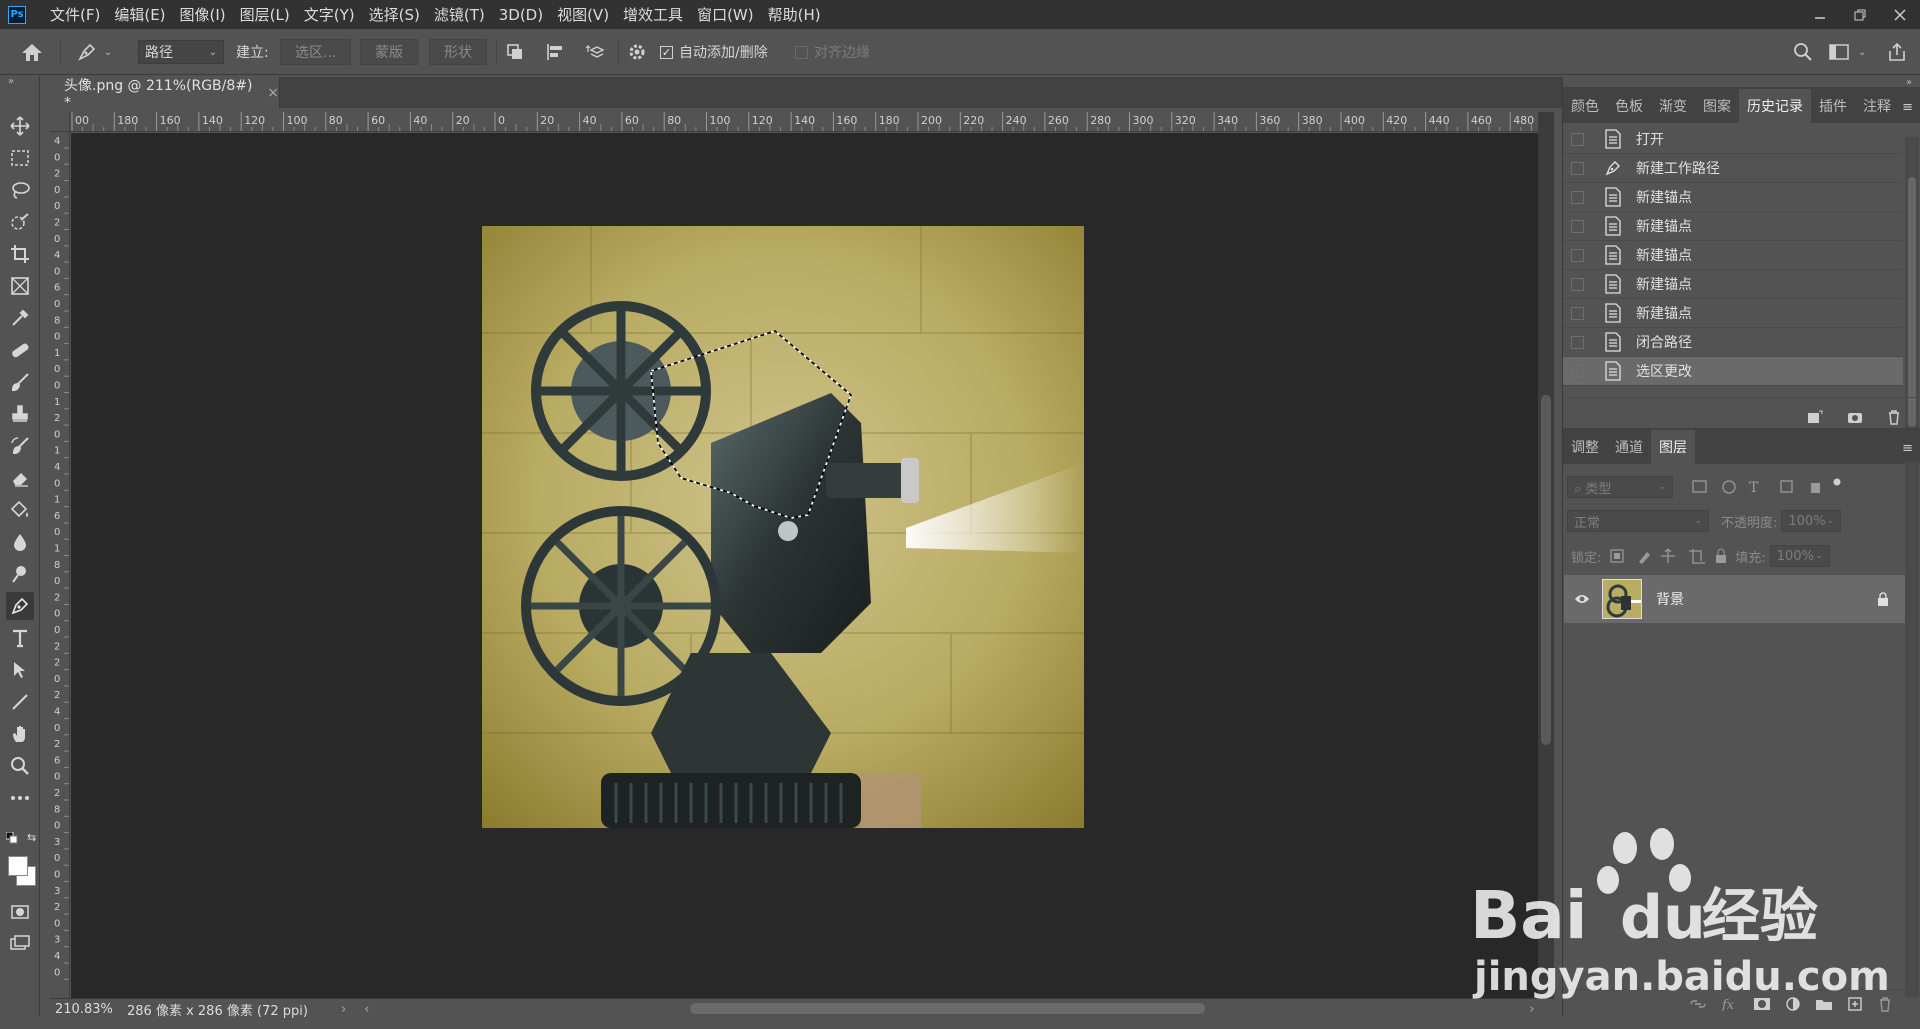  I want to click on lock-options-icons, so click(1669, 556).